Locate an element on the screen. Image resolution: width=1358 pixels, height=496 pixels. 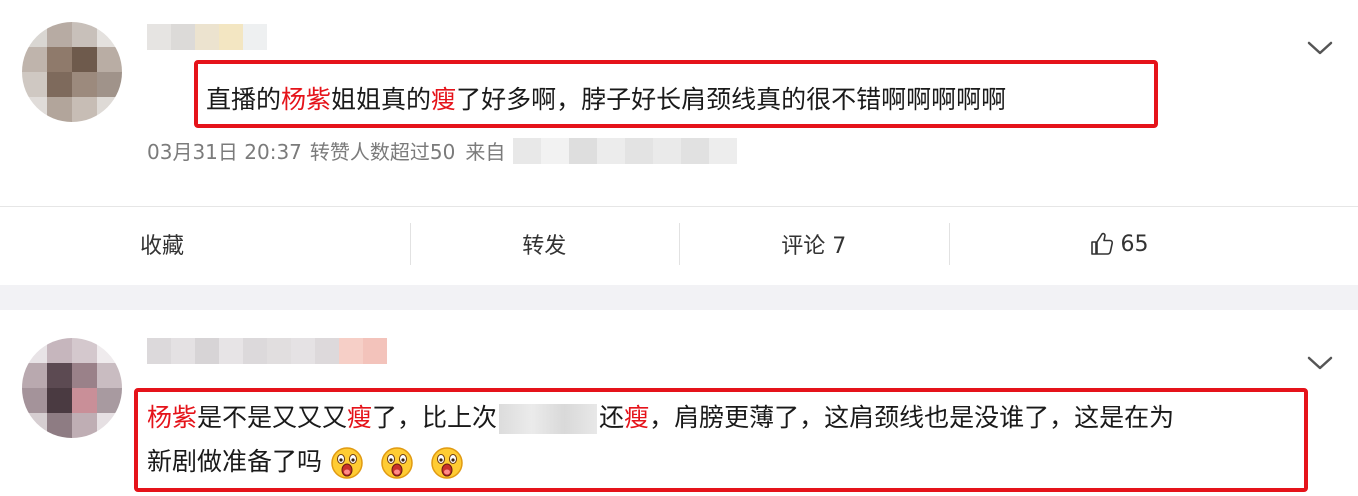
comment-meta: 03月31日 20:37 转赞人数超过50 来自 is located at coordinates (442, 150).